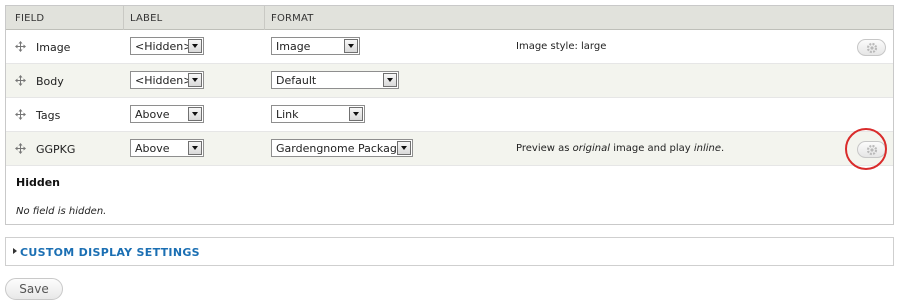  What do you see at coordinates (38, 182) in the screenshot?
I see `hidden-region-title: Hidden` at bounding box center [38, 182].